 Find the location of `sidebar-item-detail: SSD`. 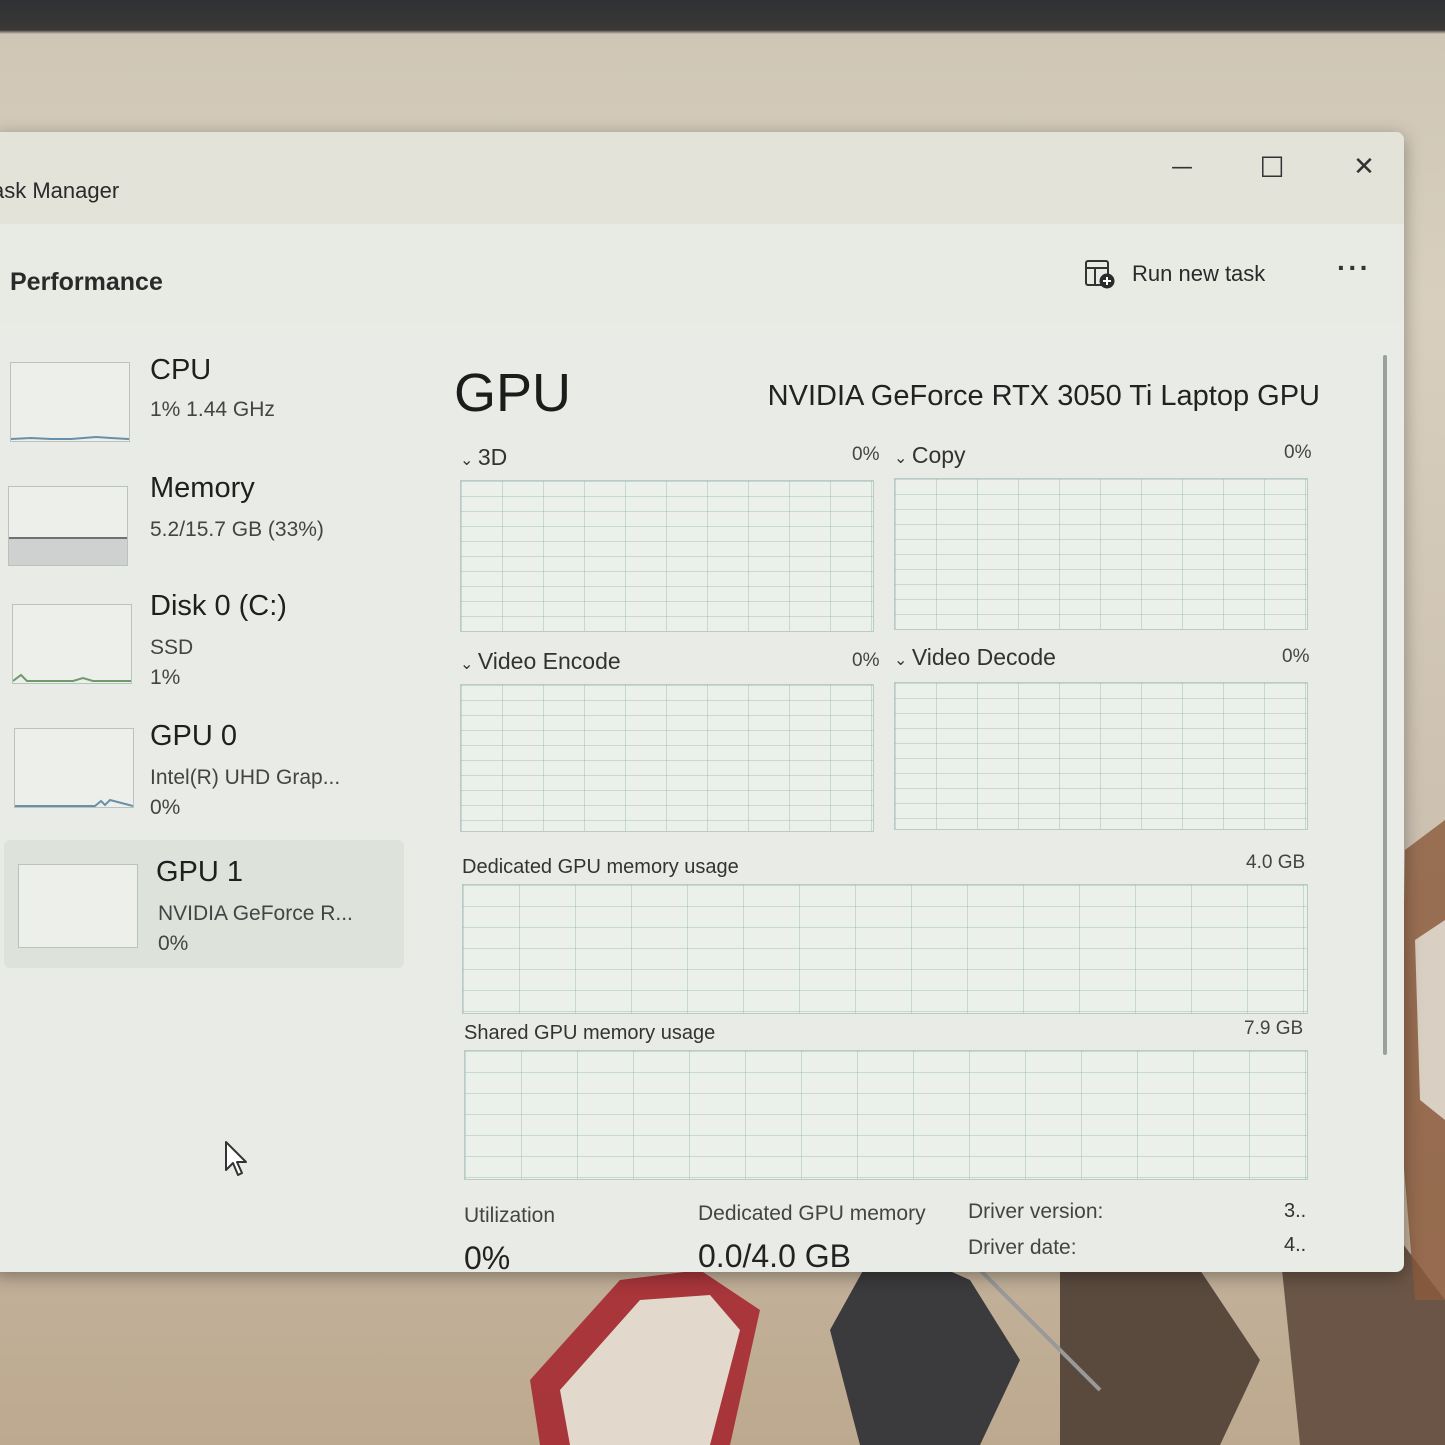

sidebar-item-detail: SSD is located at coordinates (172, 647).